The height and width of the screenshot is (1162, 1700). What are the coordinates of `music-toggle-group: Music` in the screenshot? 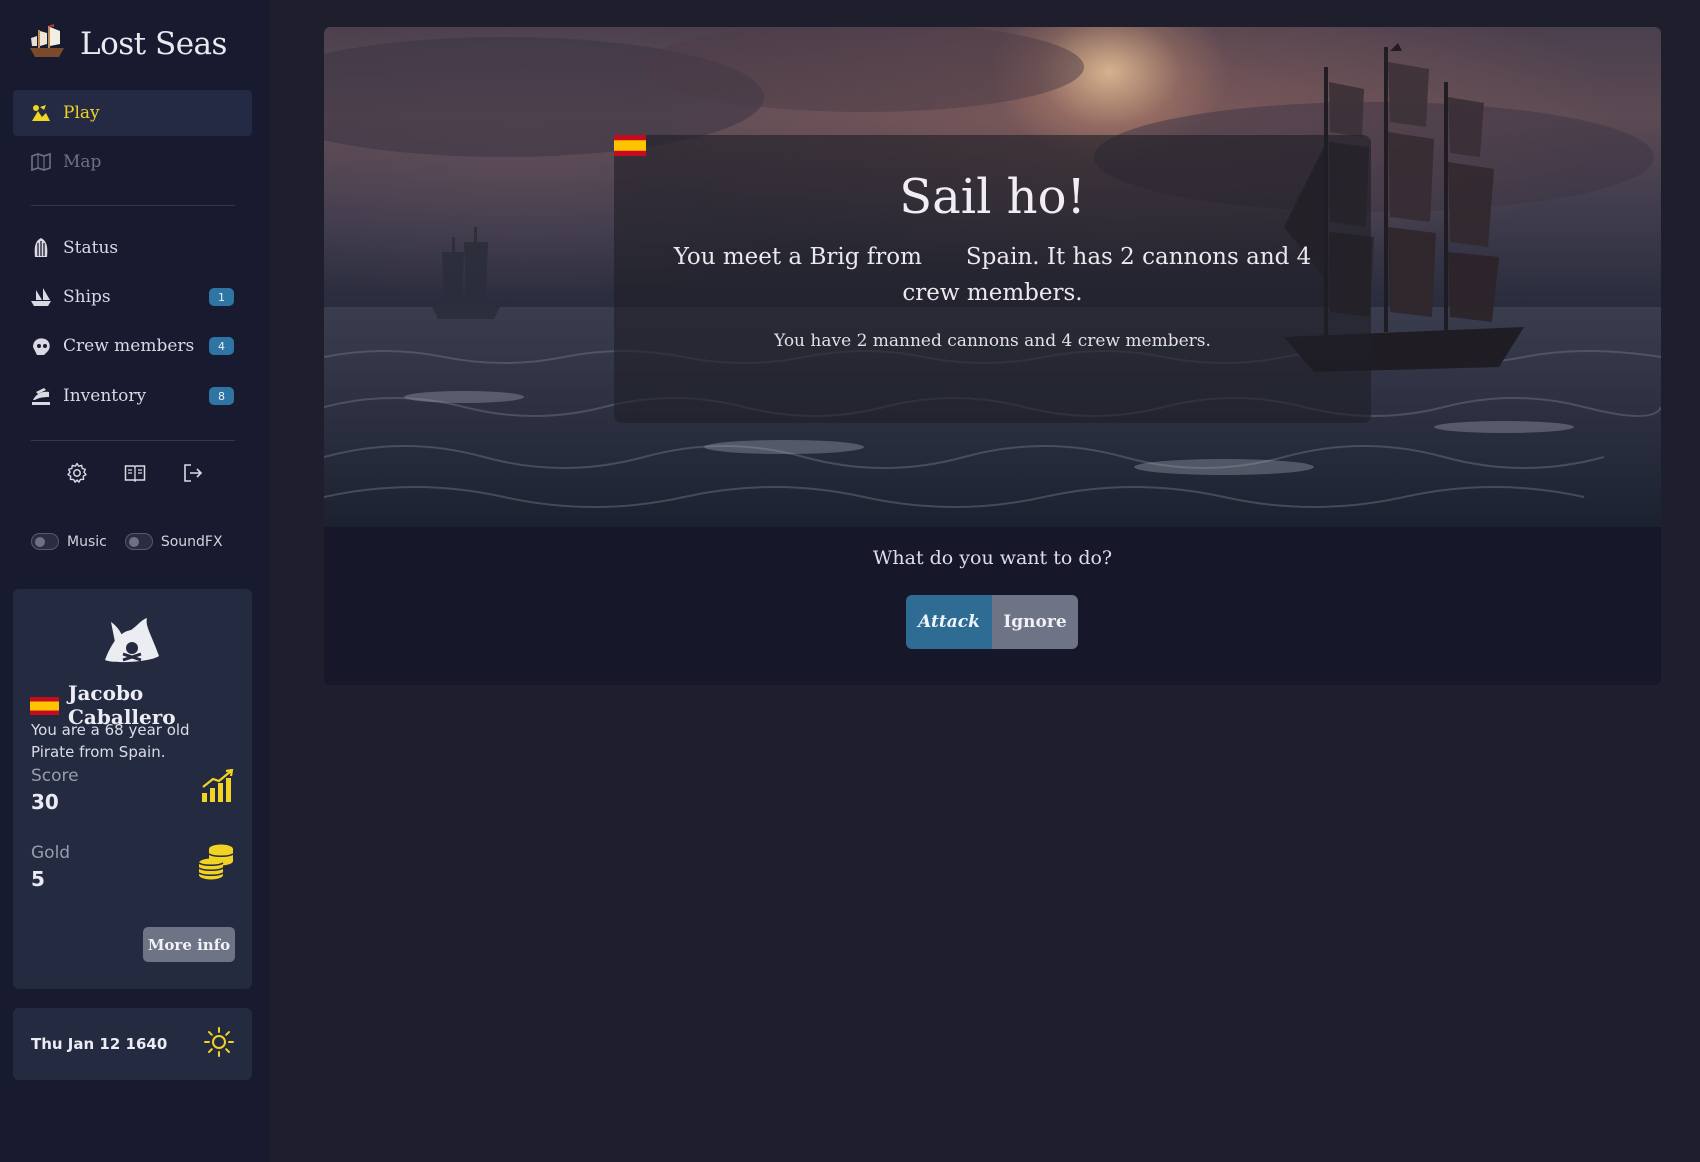 It's located at (69, 541).